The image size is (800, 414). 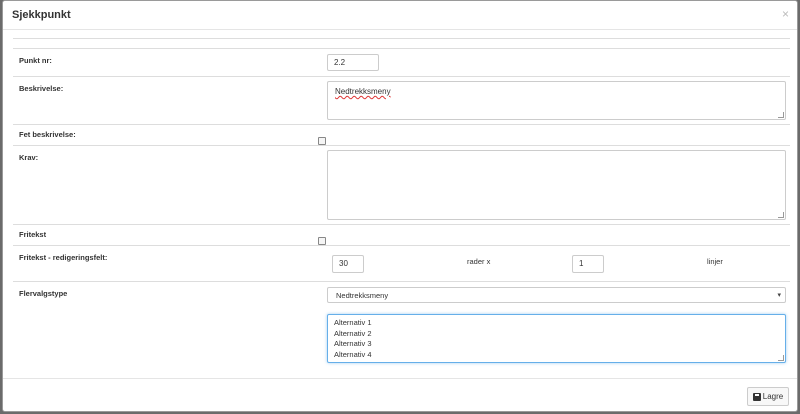 I want to click on beskrivelse-value: Nedtrekksmeny, so click(x=363, y=91).